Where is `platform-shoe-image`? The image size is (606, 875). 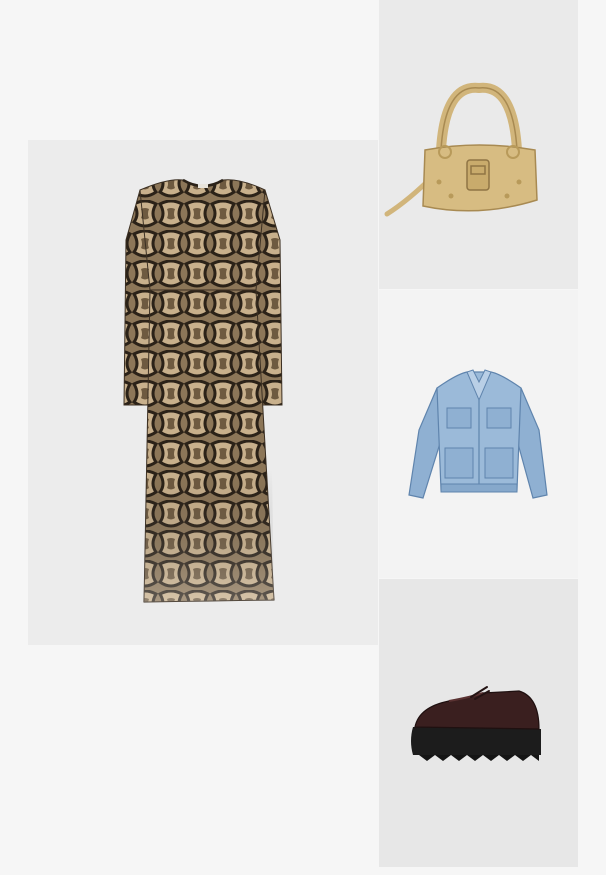
platform-shoe-image is located at coordinates (476, 723).